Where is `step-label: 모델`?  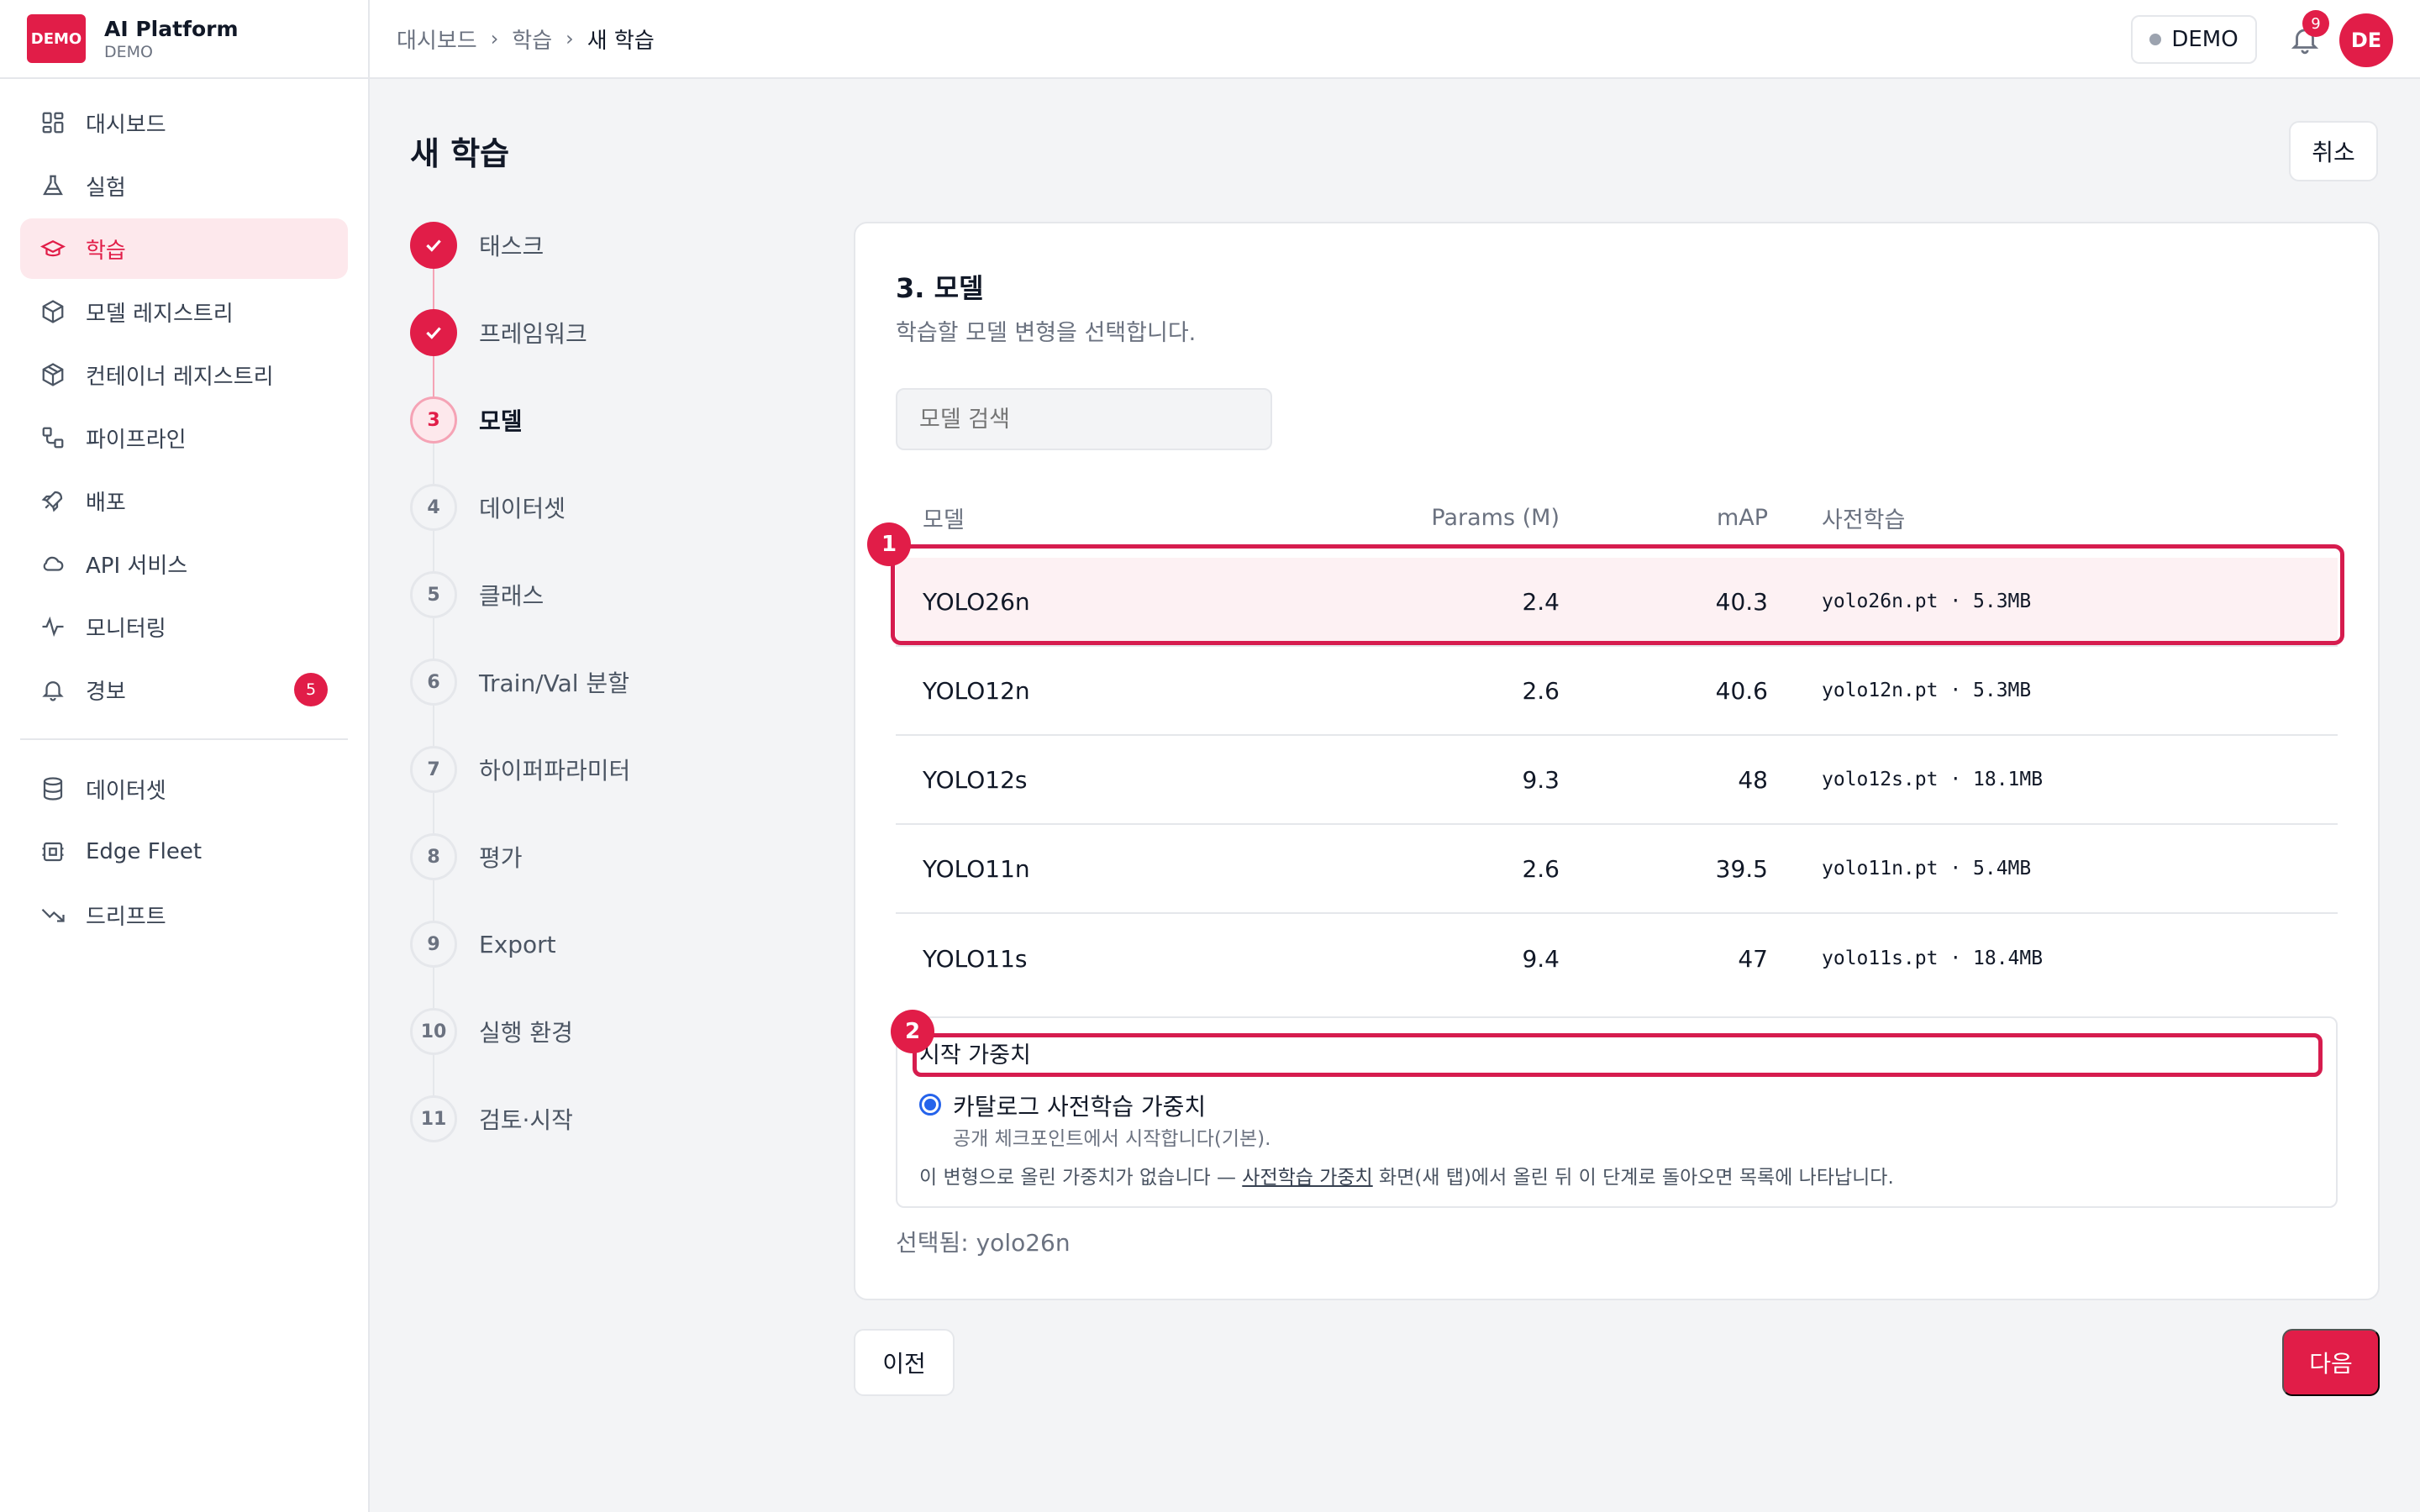
step-label: 모델 is located at coordinates (501, 421).